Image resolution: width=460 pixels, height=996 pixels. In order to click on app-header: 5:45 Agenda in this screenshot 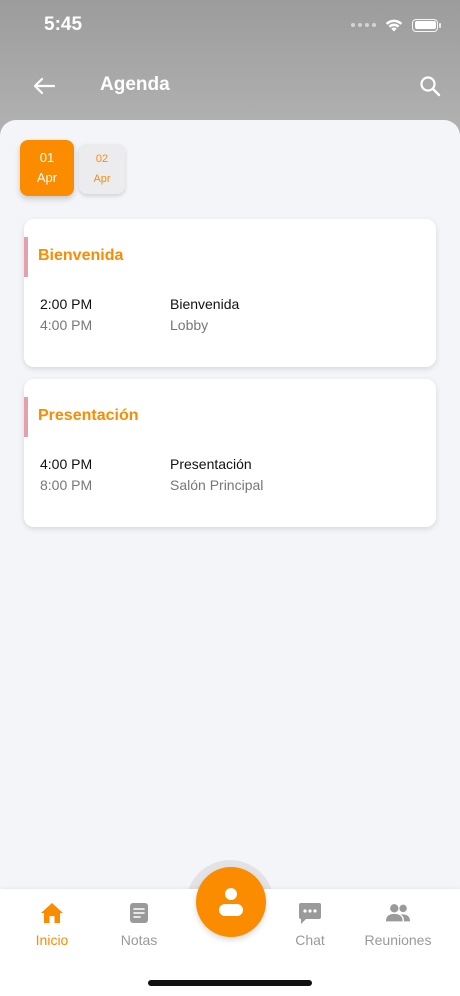, I will do `click(230, 70)`.